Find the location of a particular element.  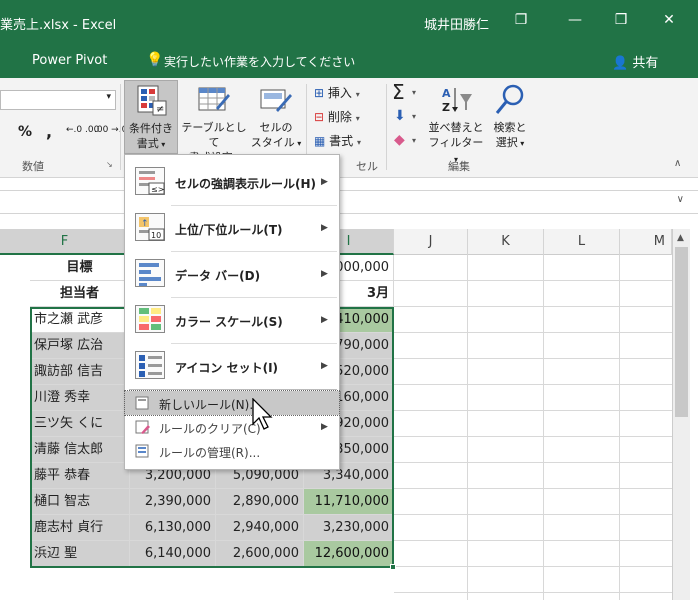

cell-f-person: 担当者 is located at coordinates (80, 294).